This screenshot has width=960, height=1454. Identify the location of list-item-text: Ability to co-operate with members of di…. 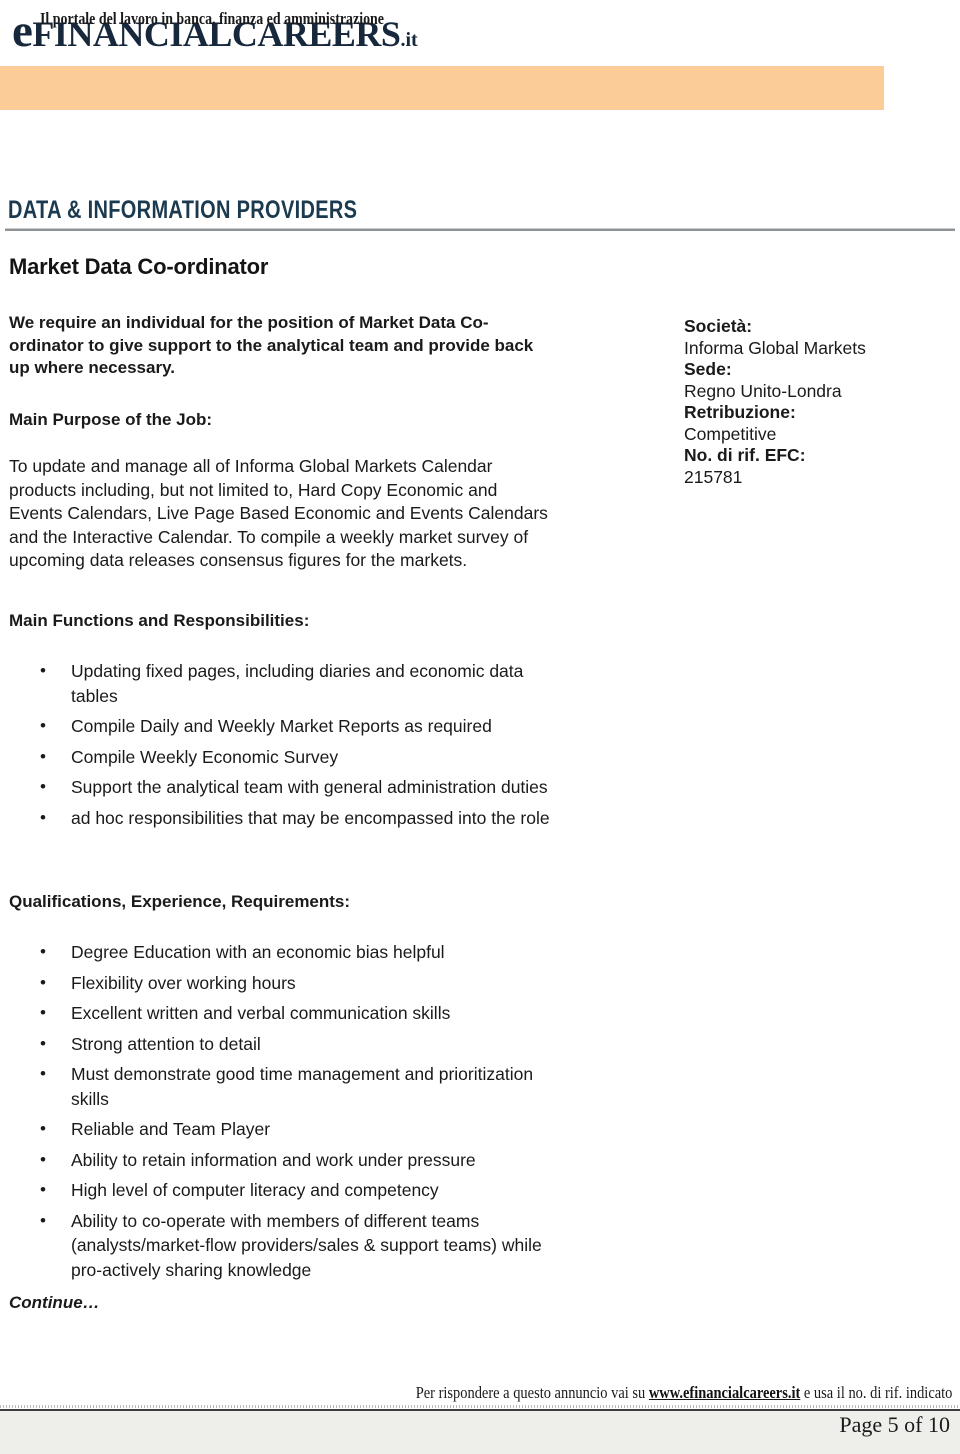
(306, 1245).